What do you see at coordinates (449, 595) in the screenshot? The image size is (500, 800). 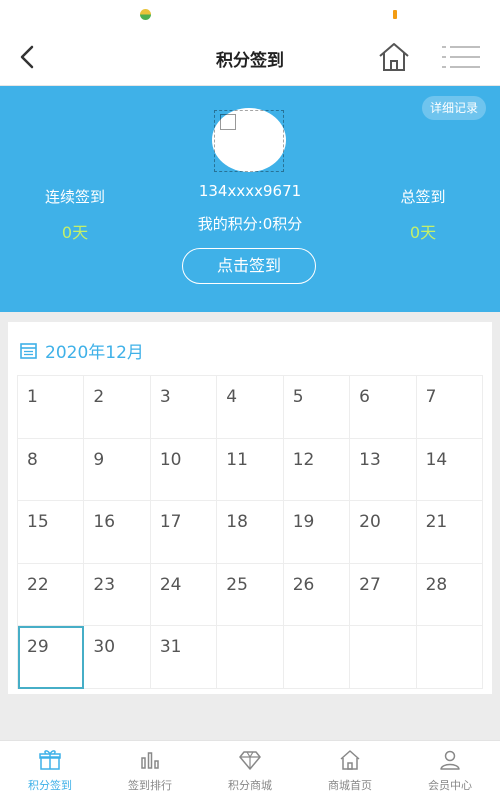 I see `calendar-day-cell: 28` at bounding box center [449, 595].